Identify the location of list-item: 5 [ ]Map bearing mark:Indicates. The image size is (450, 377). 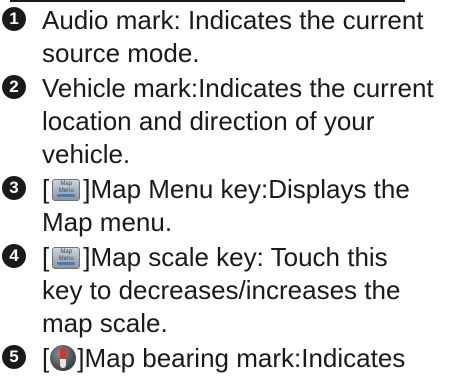
(225, 358).